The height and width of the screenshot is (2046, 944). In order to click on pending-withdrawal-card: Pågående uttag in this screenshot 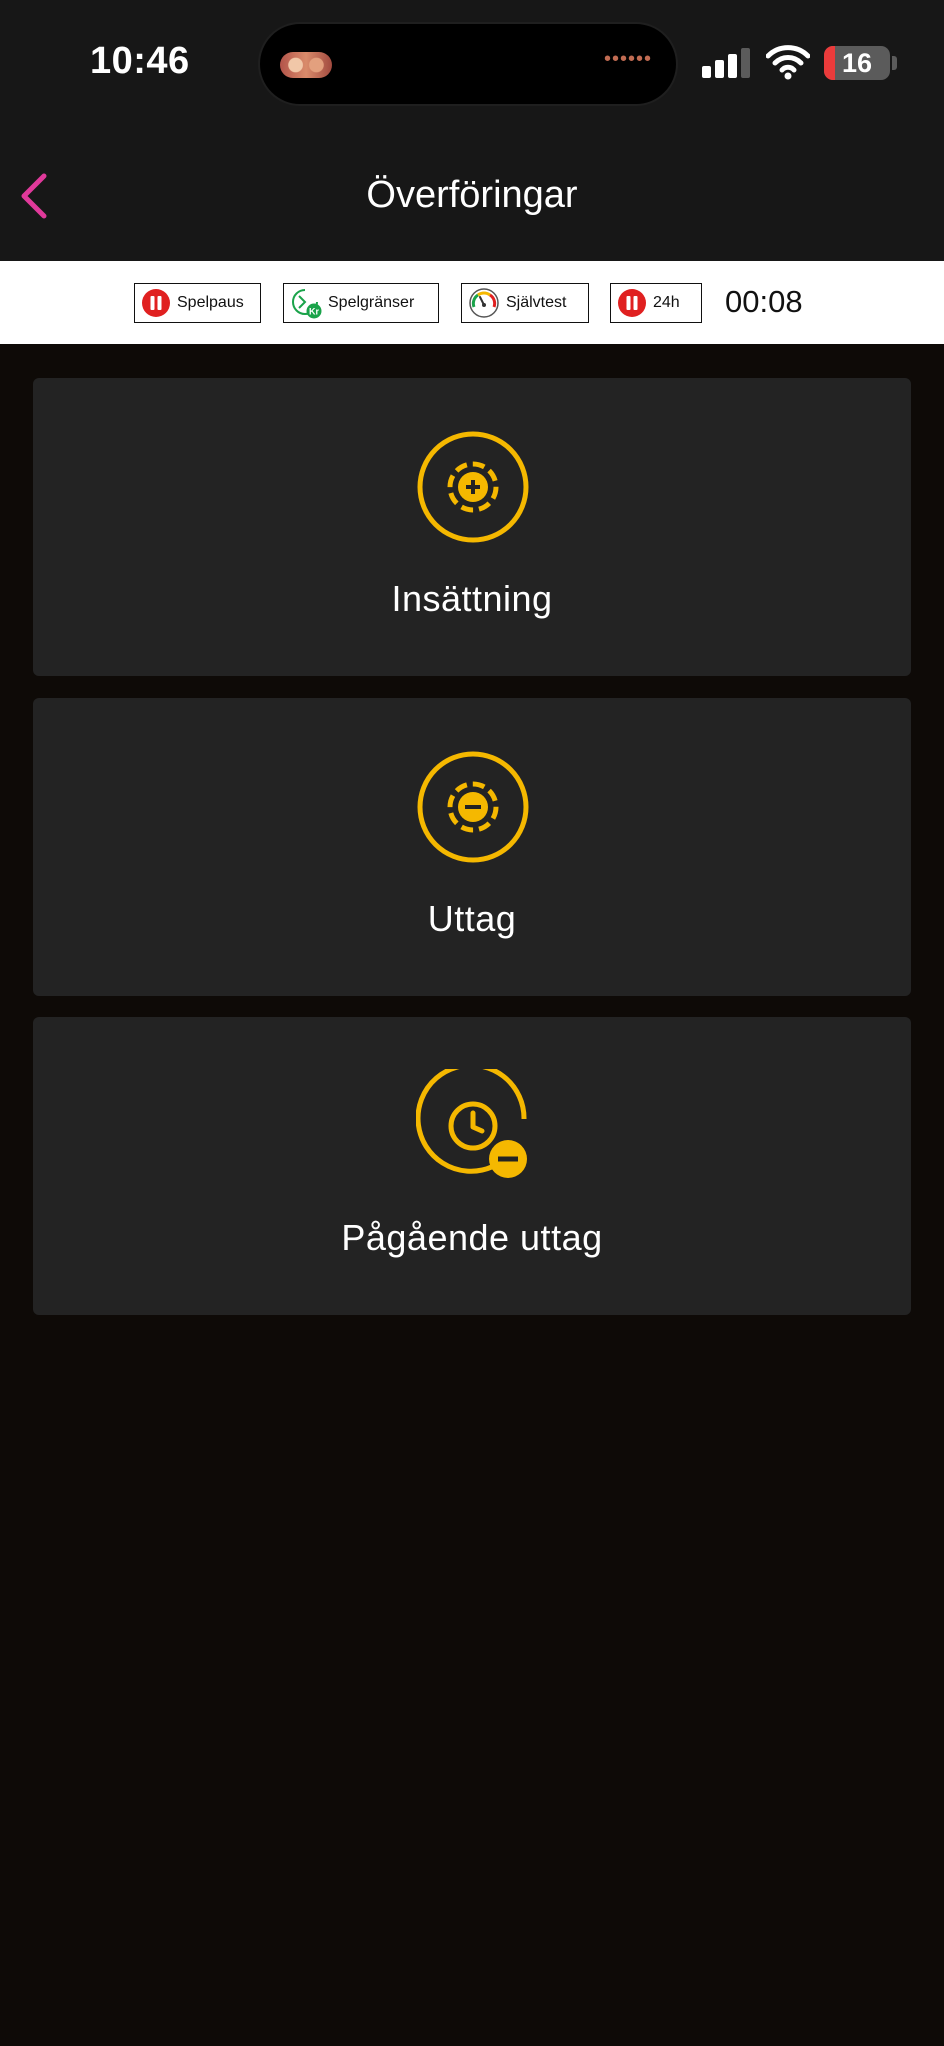, I will do `click(472, 1166)`.